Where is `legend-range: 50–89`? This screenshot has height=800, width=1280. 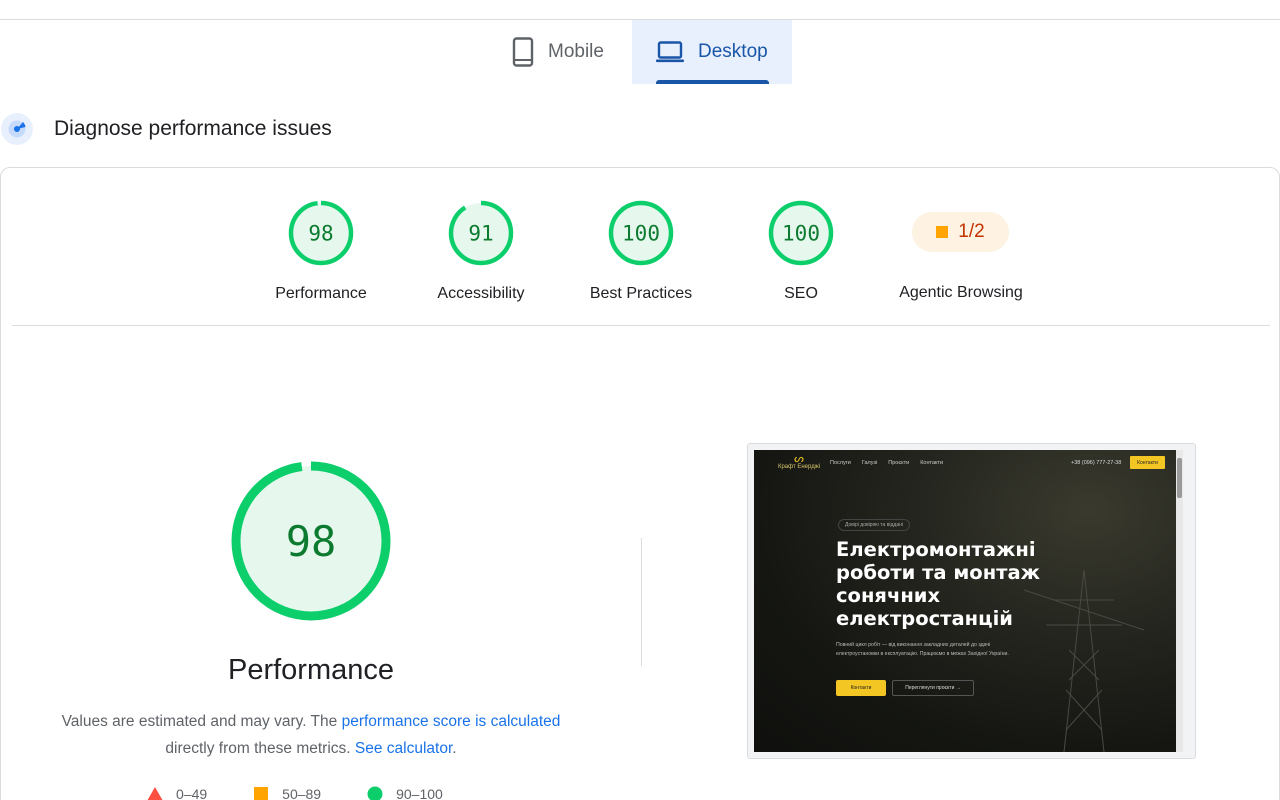
legend-range: 50–89 is located at coordinates (302, 793).